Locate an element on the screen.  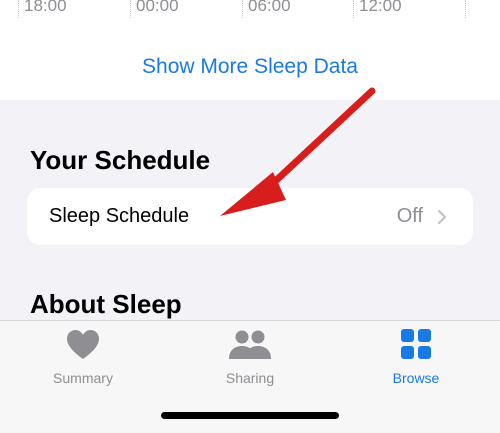
chart-time-axis: 18:00 00:00 06:00 12:00 is located at coordinates (250, 11).